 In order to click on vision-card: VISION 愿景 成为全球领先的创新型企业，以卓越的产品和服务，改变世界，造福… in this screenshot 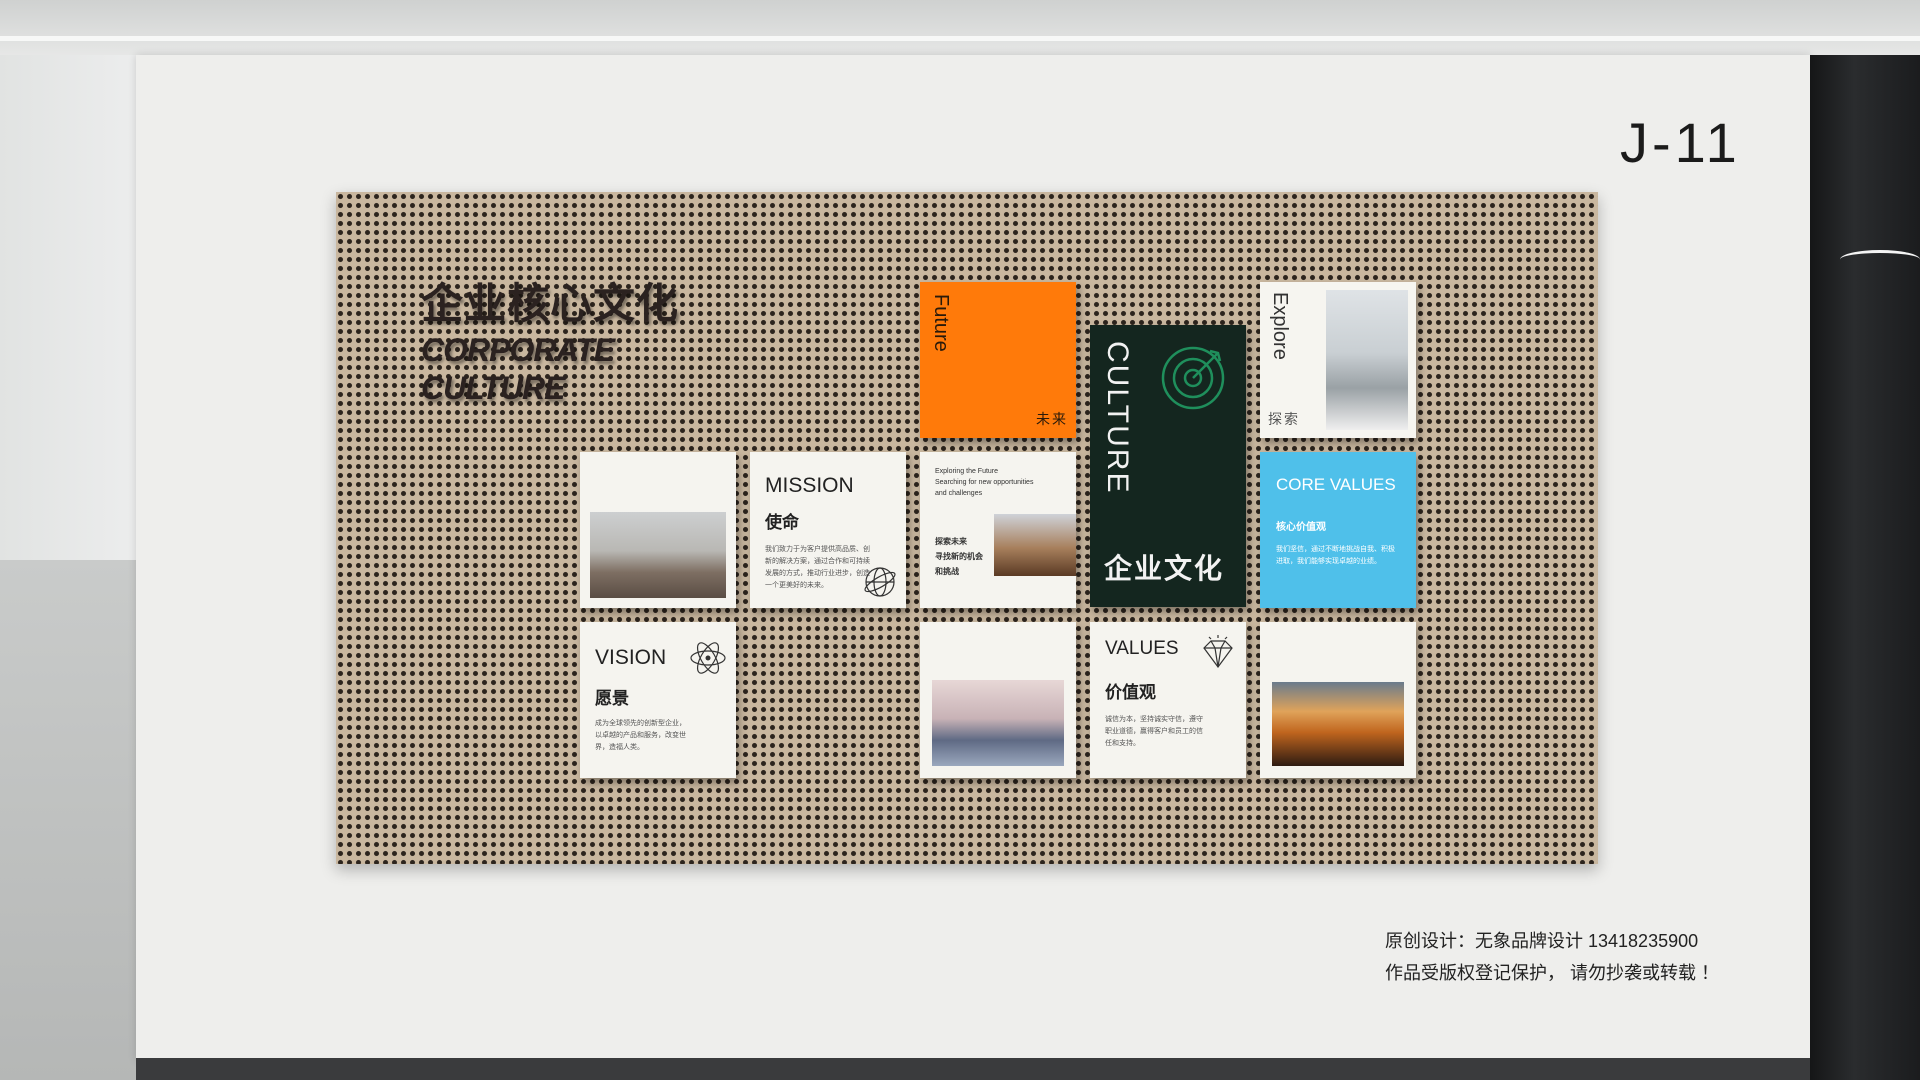, I will do `click(658, 700)`.